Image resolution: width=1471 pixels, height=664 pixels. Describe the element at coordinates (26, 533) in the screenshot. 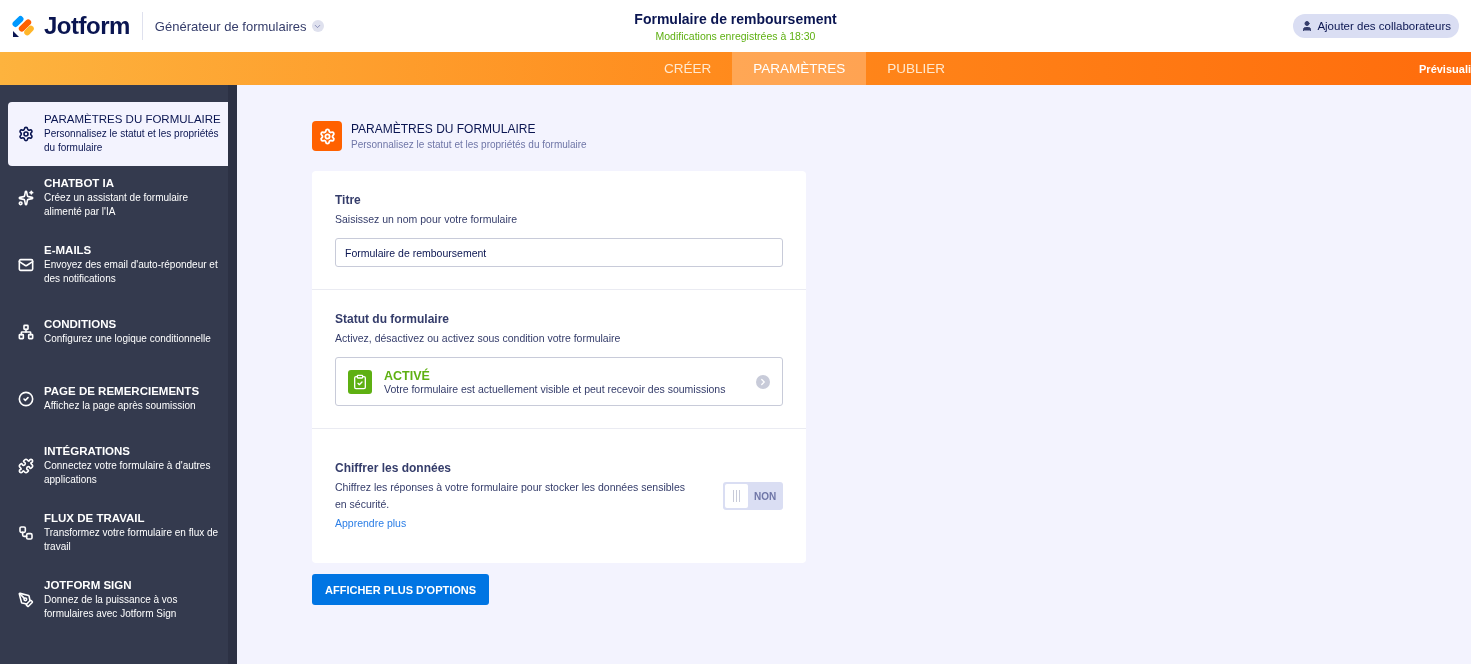

I see `workflow-icon` at that location.